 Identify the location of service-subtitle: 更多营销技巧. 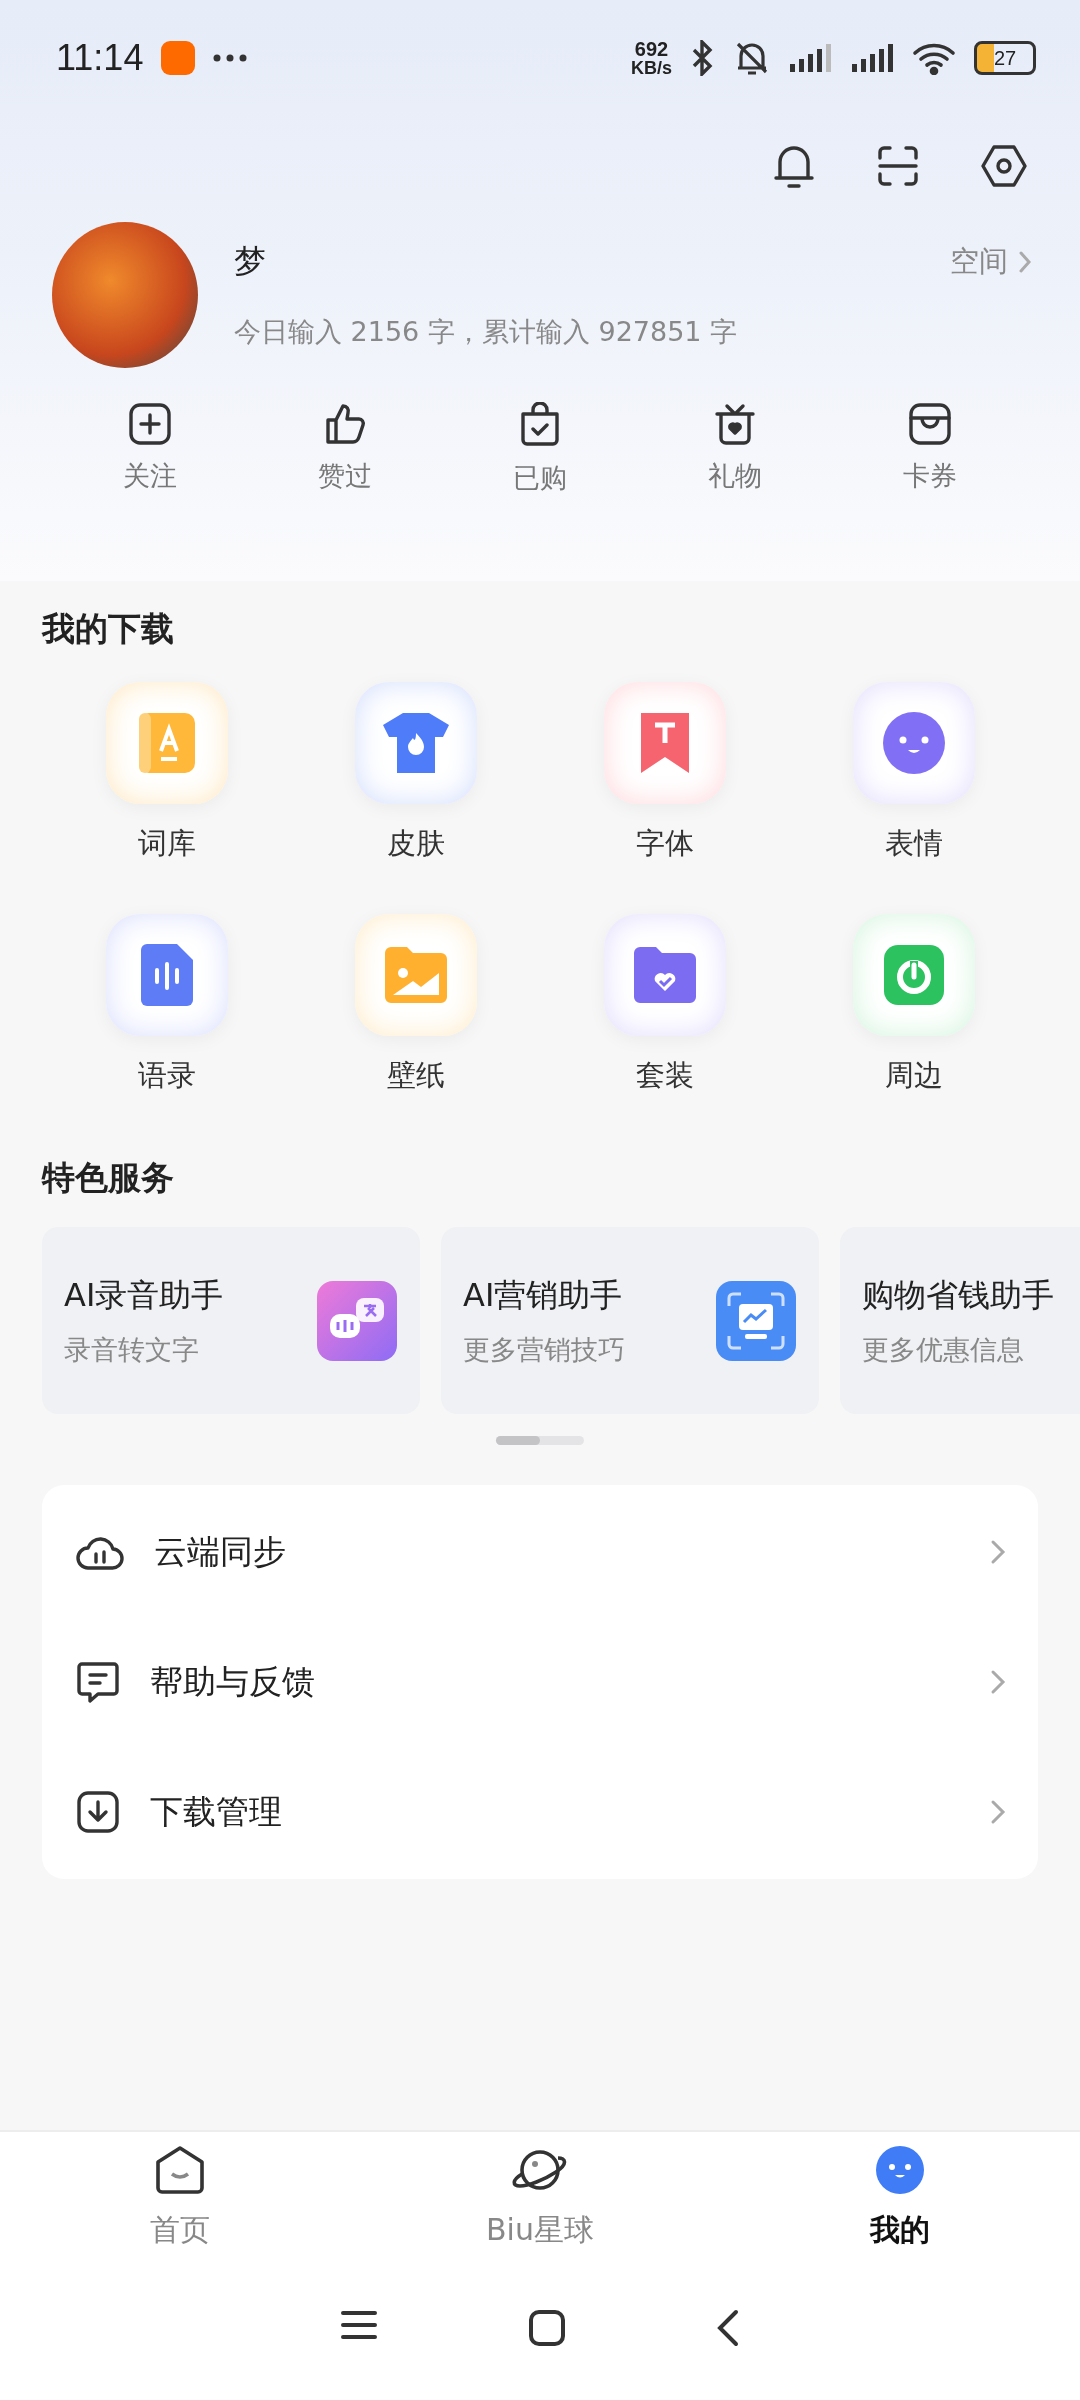
(544, 1349).